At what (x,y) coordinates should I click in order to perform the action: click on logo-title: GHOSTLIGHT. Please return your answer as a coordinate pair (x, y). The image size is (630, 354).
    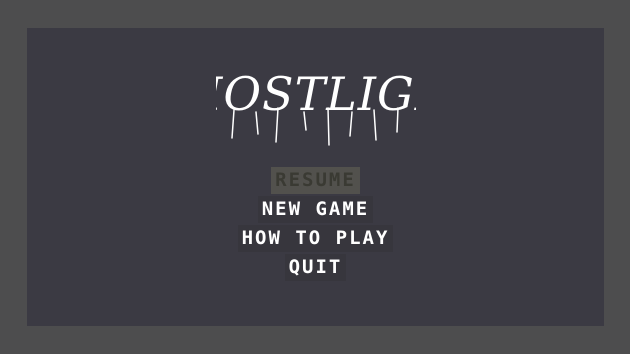
    Looking at the image, I should click on (316, 94).